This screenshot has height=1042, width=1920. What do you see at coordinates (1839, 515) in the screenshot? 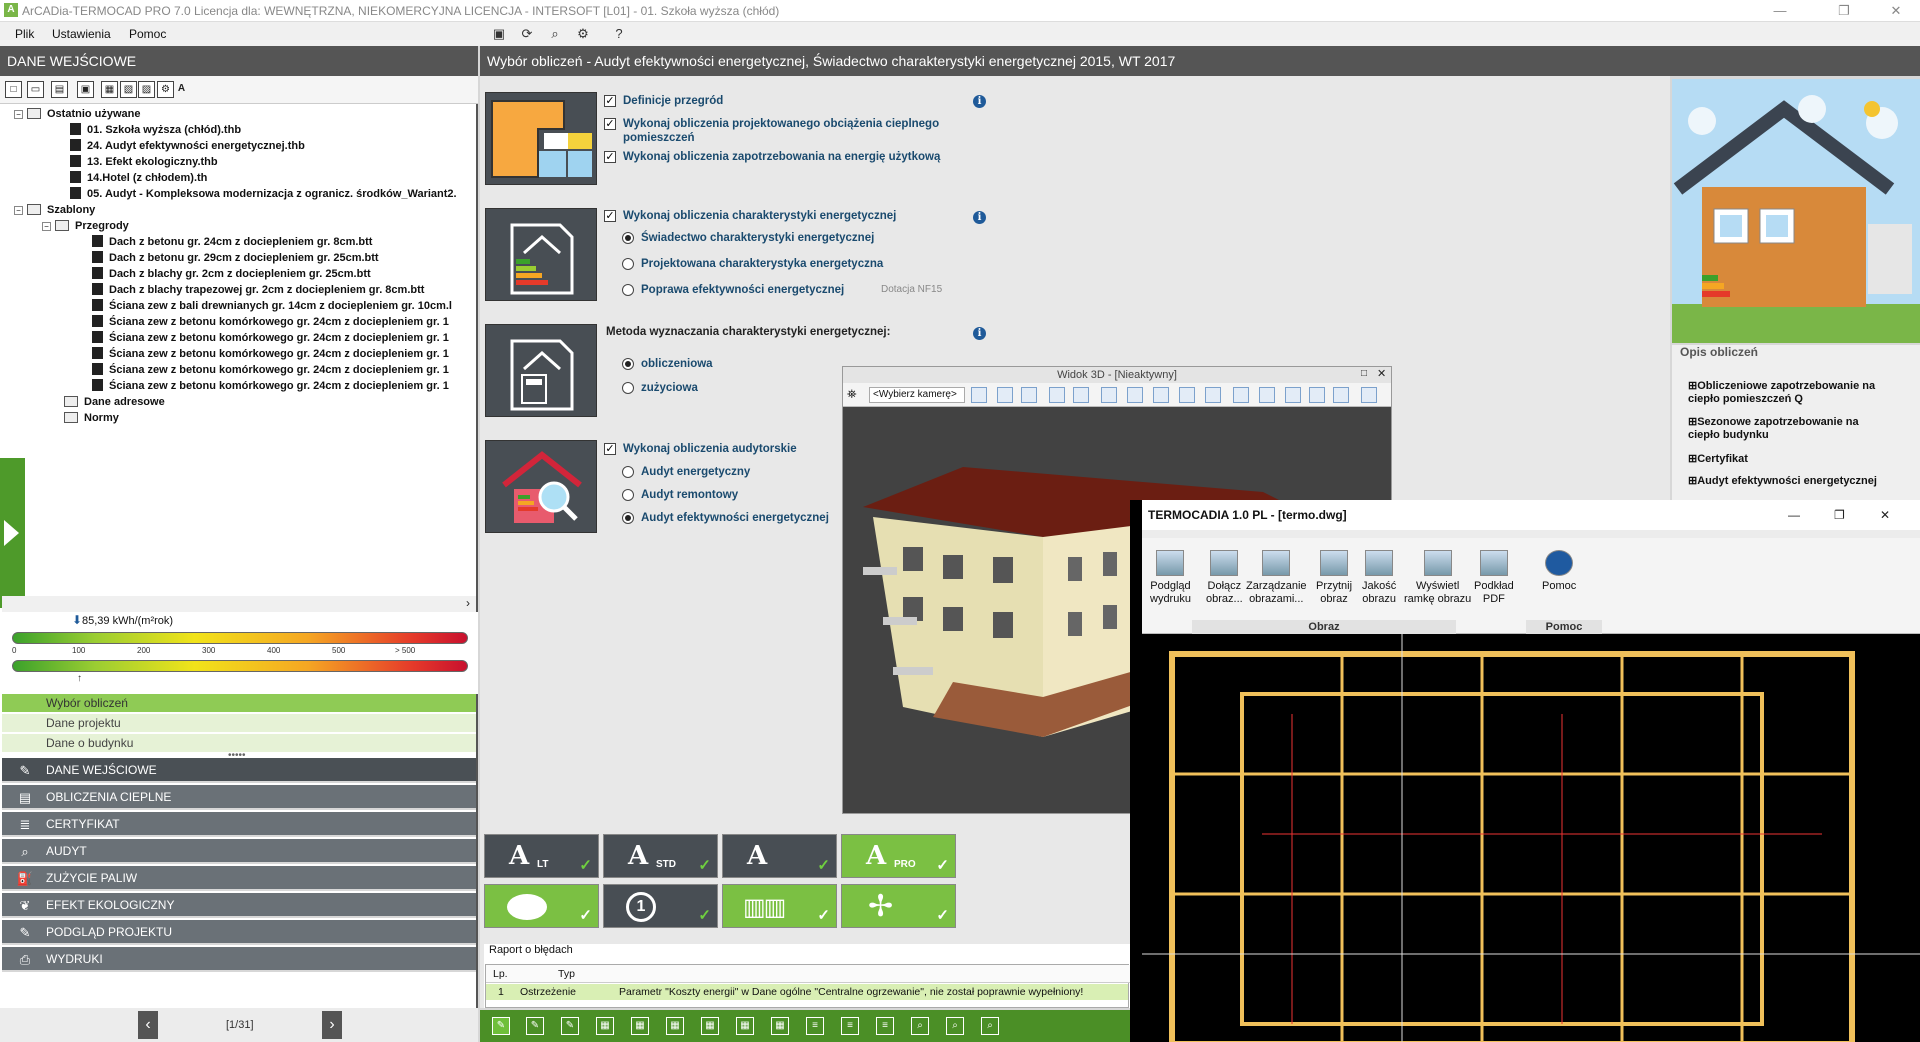
I see `cad-maximize-button: ❐` at bounding box center [1839, 515].